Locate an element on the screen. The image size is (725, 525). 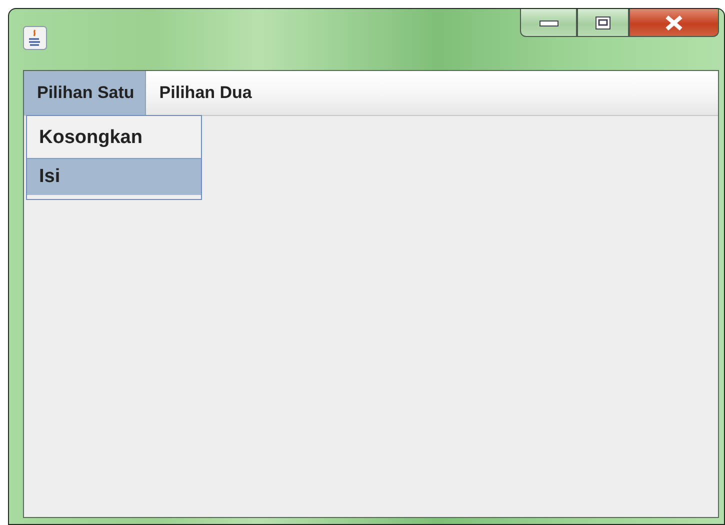
minimize-button is located at coordinates (548, 23).